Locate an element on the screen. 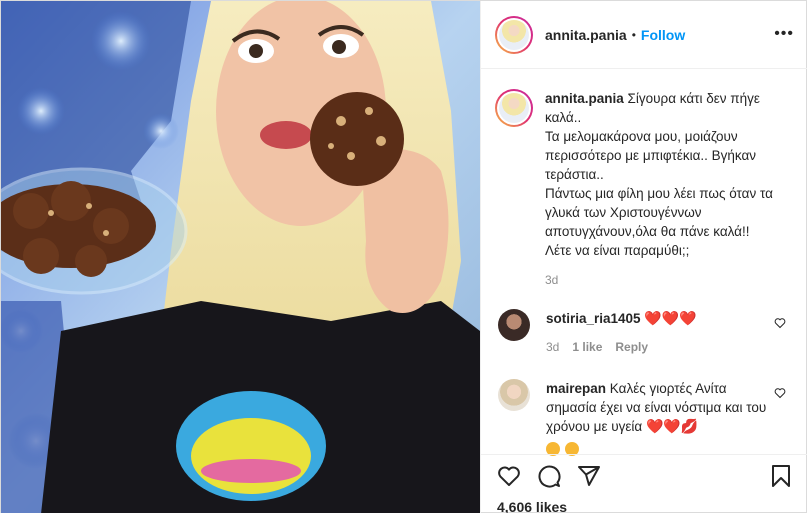 The height and width of the screenshot is (513, 807). comment-meta: 3d 1 like Reply is located at coordinates (659, 347).